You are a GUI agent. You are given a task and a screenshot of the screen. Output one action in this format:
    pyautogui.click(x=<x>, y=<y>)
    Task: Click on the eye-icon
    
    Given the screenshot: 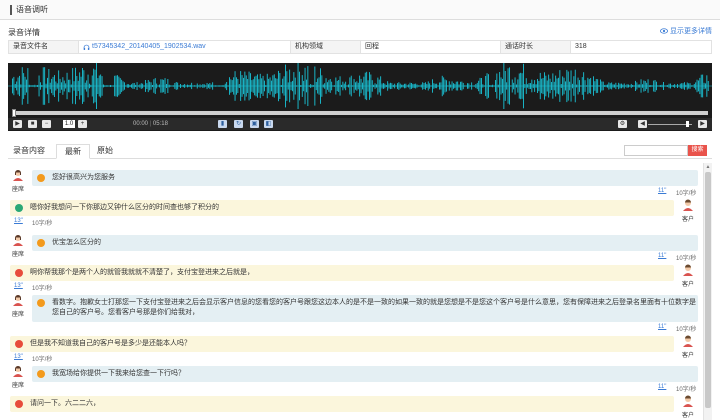 What is the action you would take?
    pyautogui.click(x=664, y=31)
    